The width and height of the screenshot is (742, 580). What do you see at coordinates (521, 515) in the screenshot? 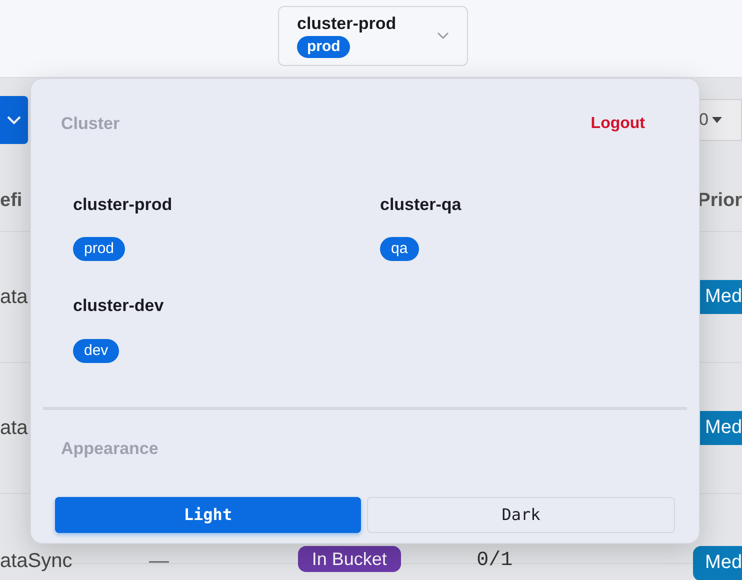
I see `theme-button: Dark` at bounding box center [521, 515].